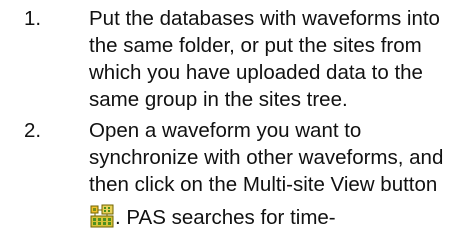  Describe the element at coordinates (218, 99) in the screenshot. I see `step-text-line: same group in the sites tree.` at that location.